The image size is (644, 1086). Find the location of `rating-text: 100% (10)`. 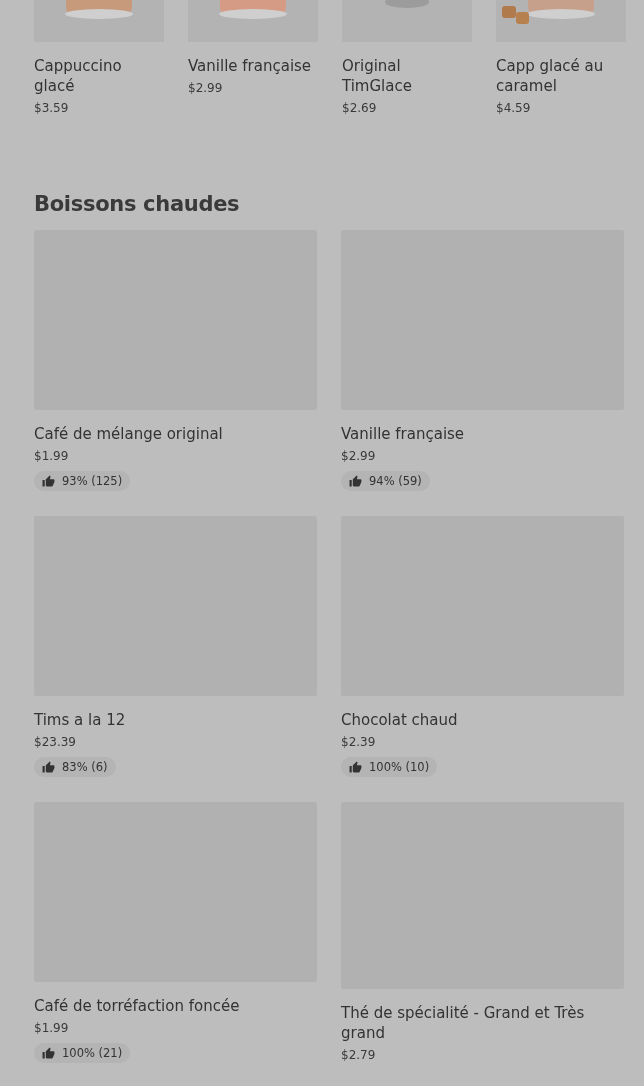

rating-text: 100% (10) is located at coordinates (399, 767).